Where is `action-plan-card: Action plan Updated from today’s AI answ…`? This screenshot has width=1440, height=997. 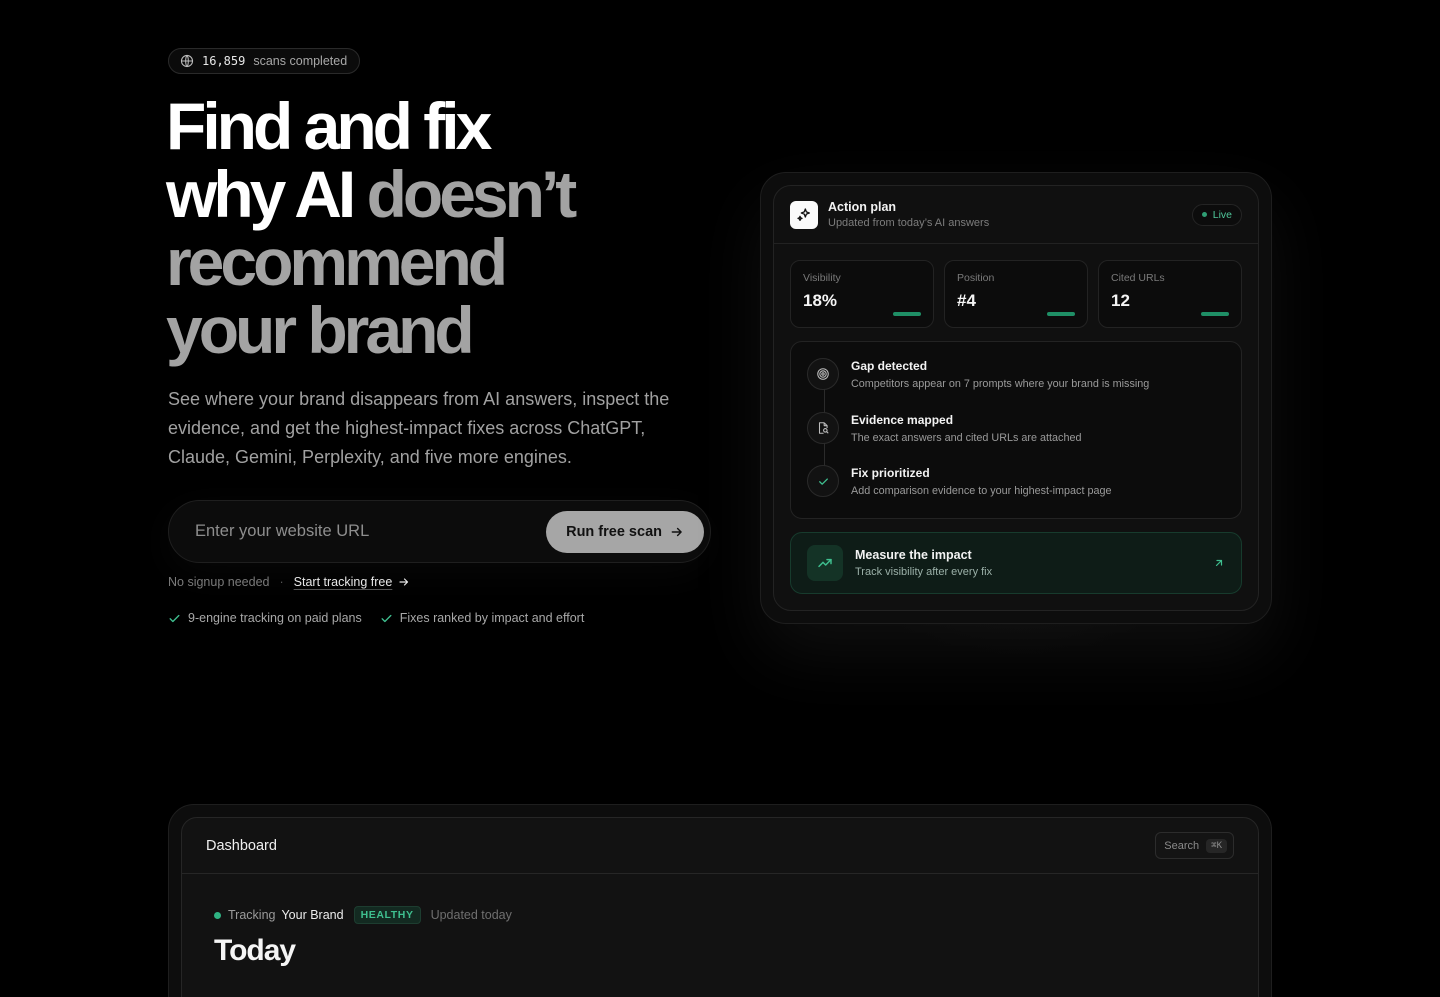 action-plan-card: Action plan Updated from today’s AI answ… is located at coordinates (1016, 398).